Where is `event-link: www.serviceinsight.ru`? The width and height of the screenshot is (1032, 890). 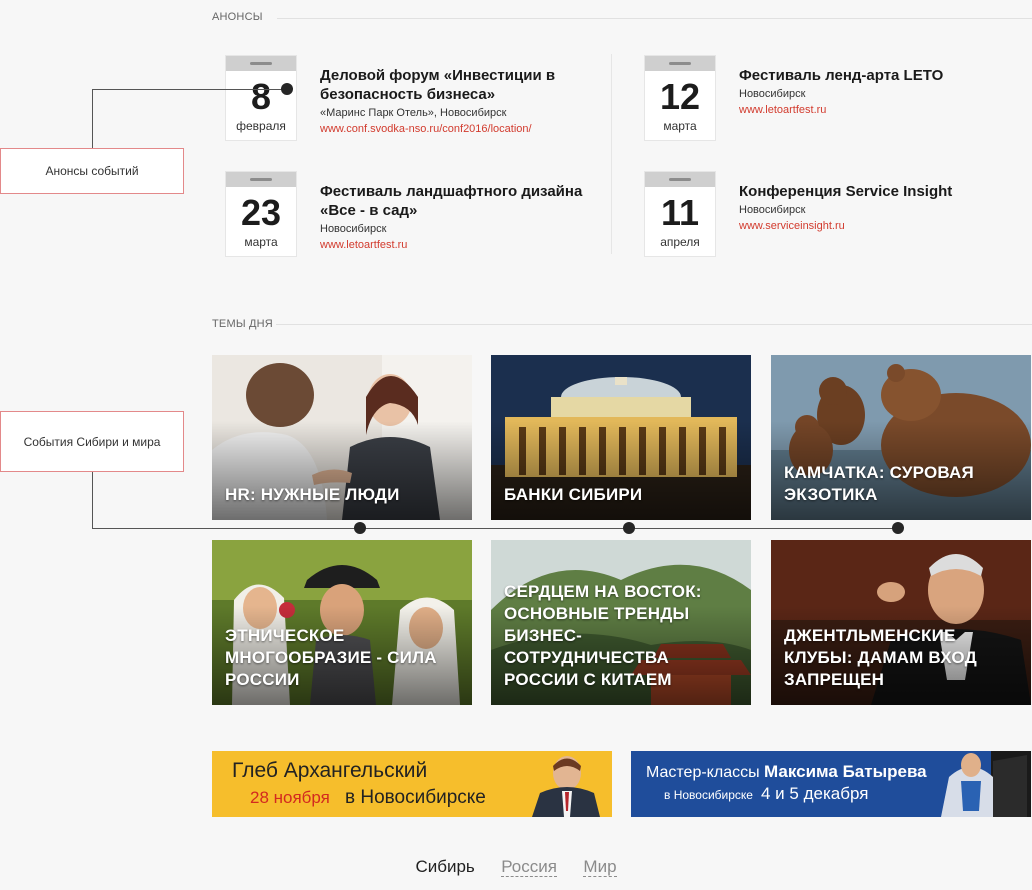
event-link: www.serviceinsight.ru is located at coordinates (874, 226).